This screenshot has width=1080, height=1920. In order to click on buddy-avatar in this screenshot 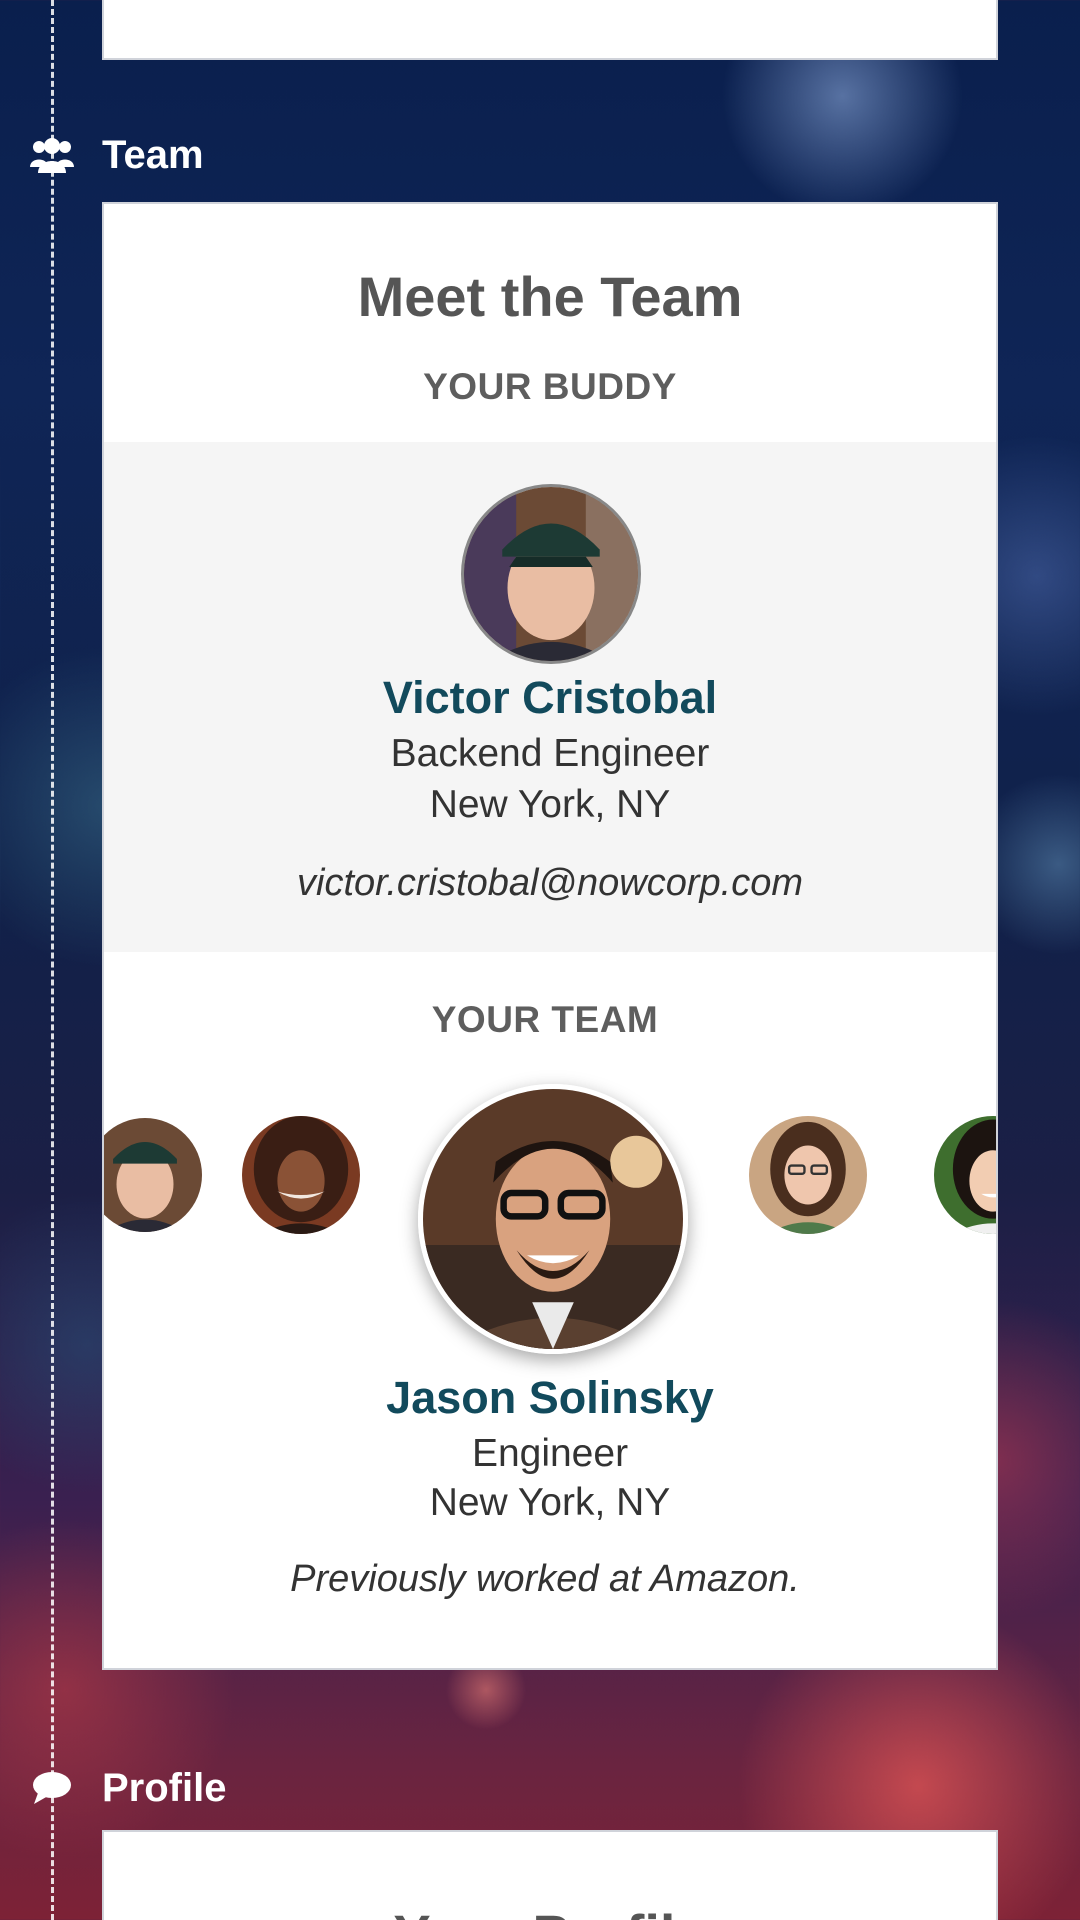, I will do `click(551, 574)`.